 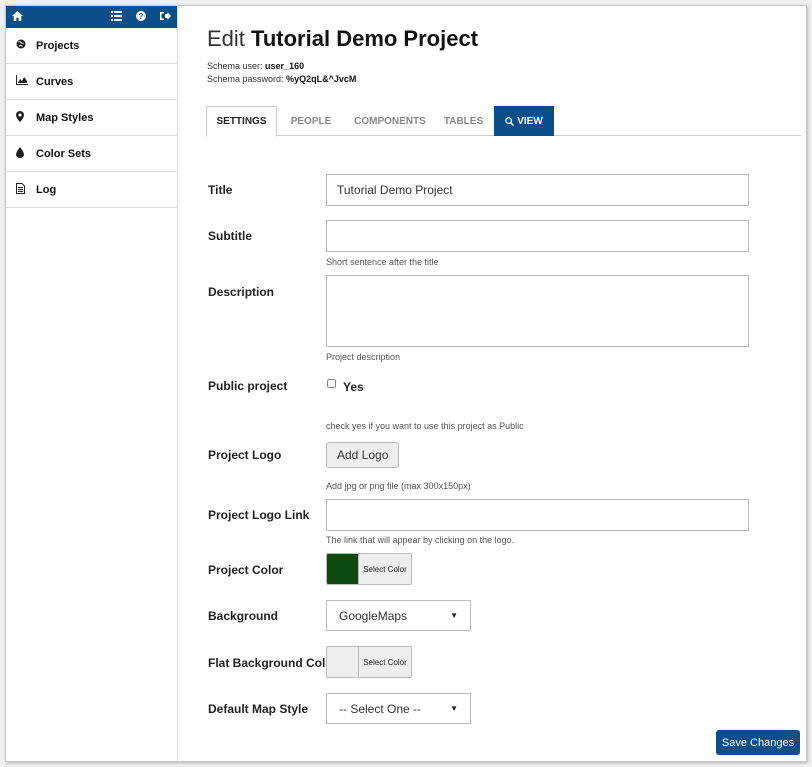 I want to click on tab-bar: SETTINGS PEOPLE COMPONENTS TABLES VIEW, so click(x=503, y=121).